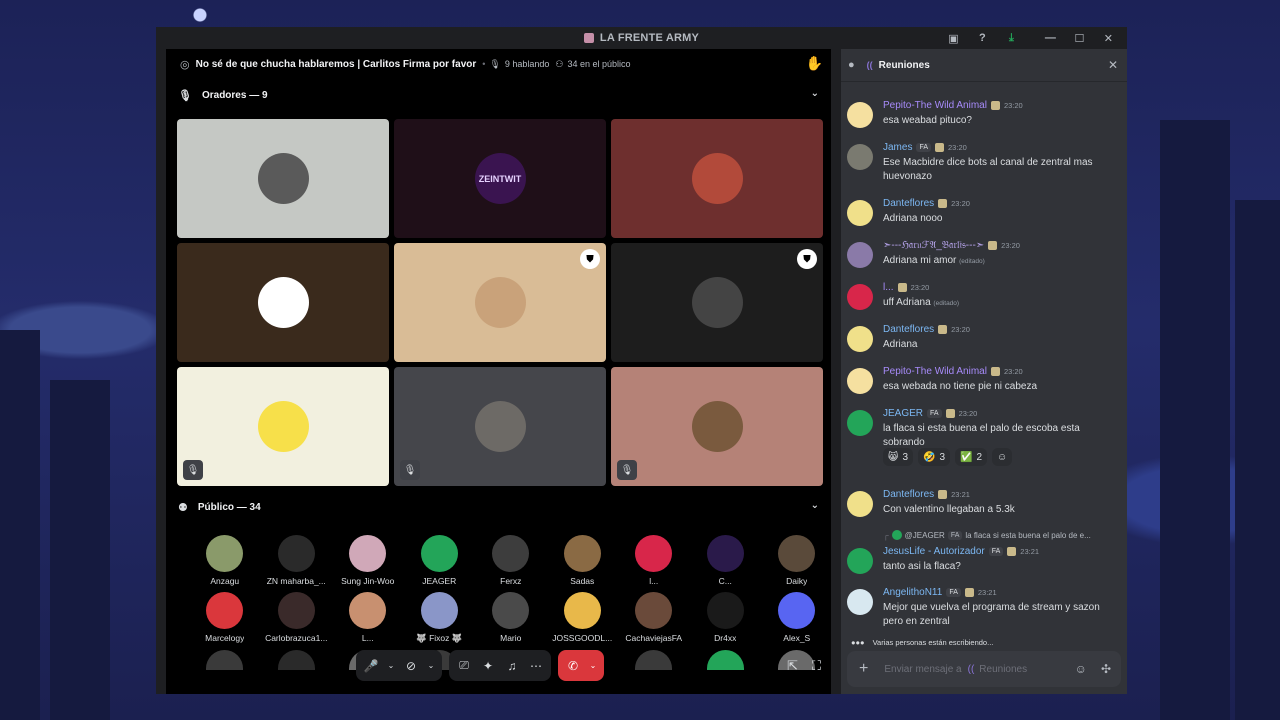 The image size is (1280, 720). Describe the element at coordinates (512, 666) in the screenshot. I see `soundboard-button: ♫` at that location.